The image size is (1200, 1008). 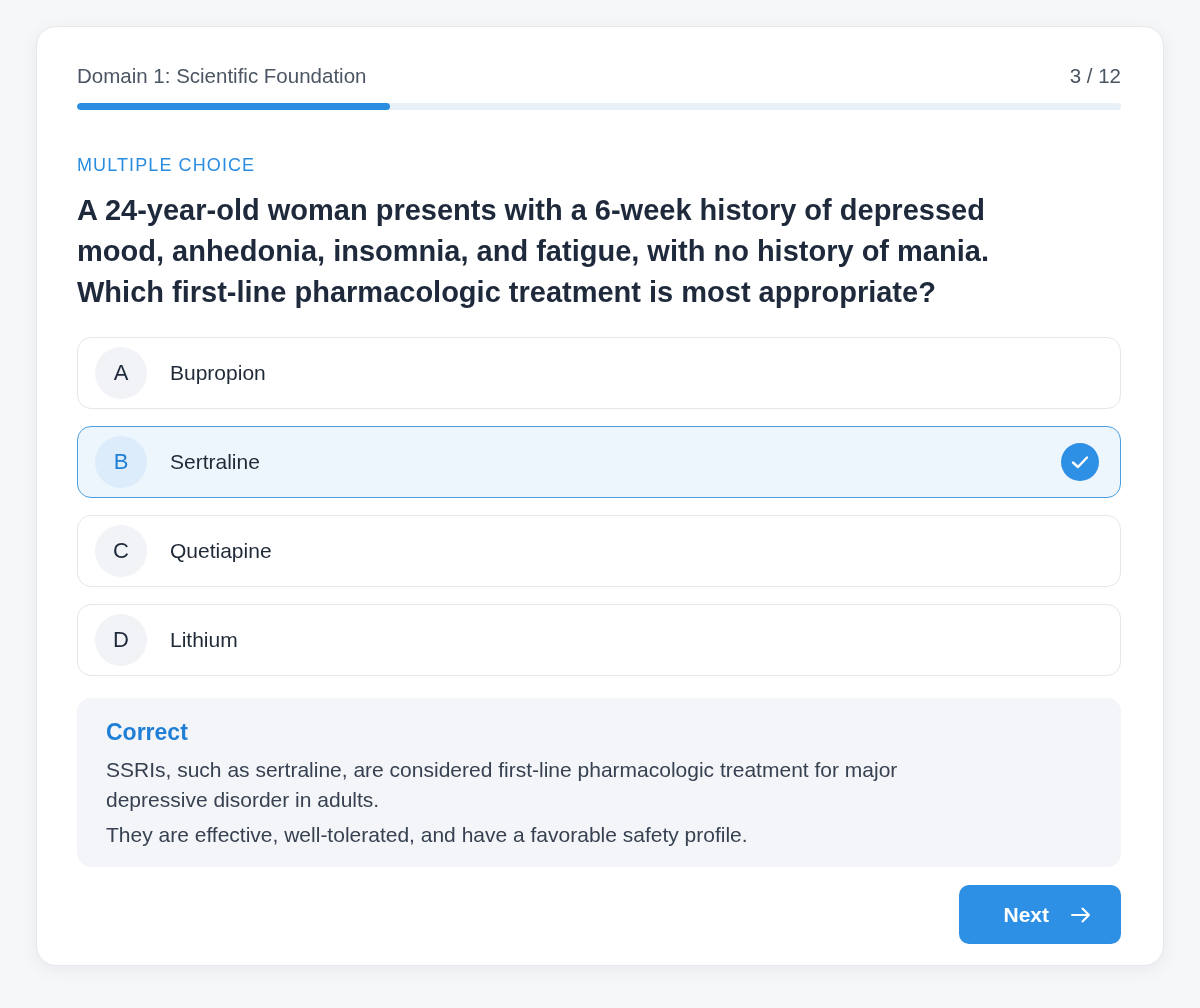 I want to click on option-letter: C, so click(x=121, y=551).